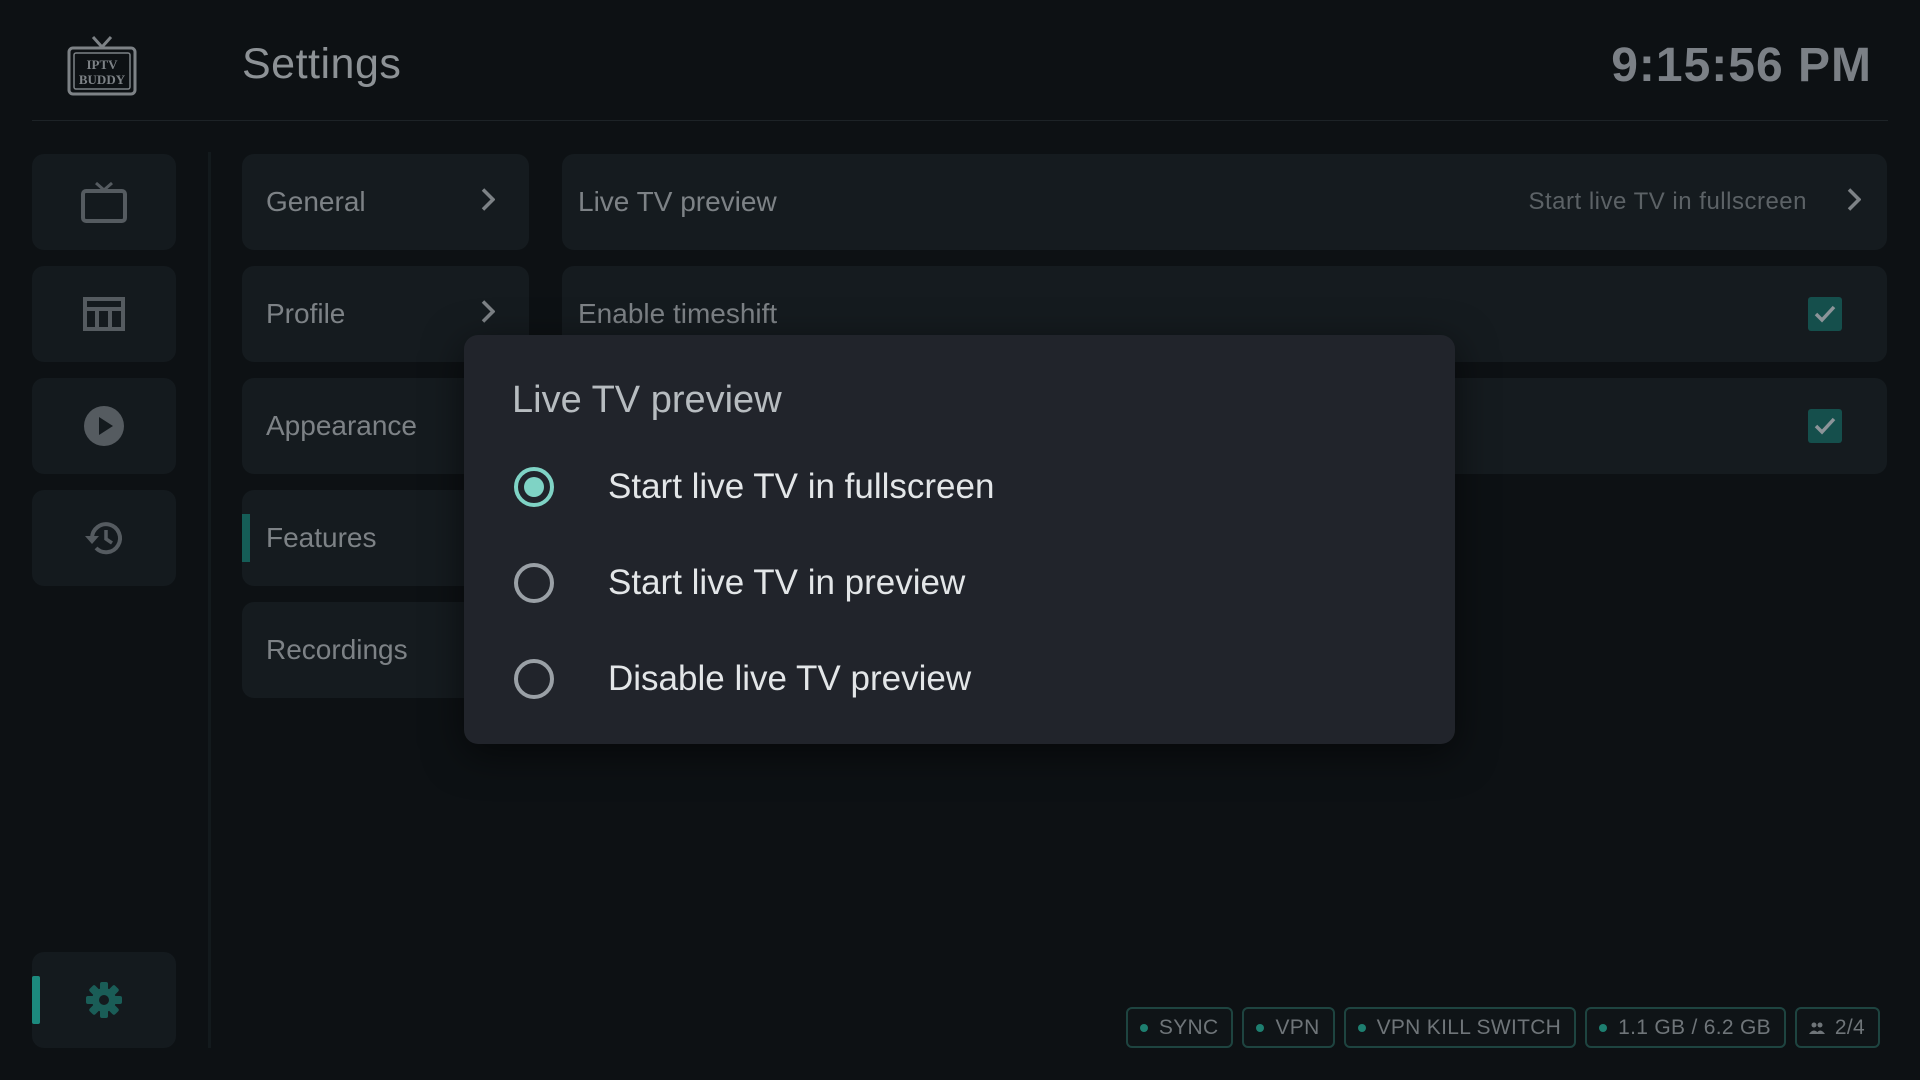 This screenshot has height=1080, width=1920. I want to click on svg-text: IPTV, so click(102, 64).